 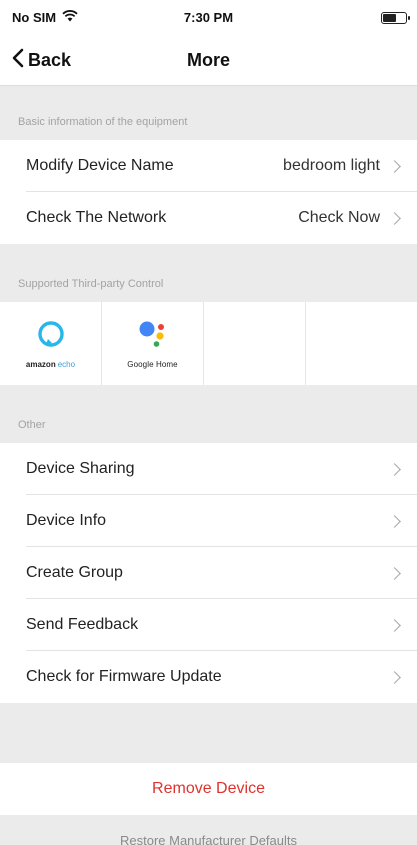 What do you see at coordinates (208, 284) in the screenshot?
I see `section-header-third-party: Supported Third-party Control` at bounding box center [208, 284].